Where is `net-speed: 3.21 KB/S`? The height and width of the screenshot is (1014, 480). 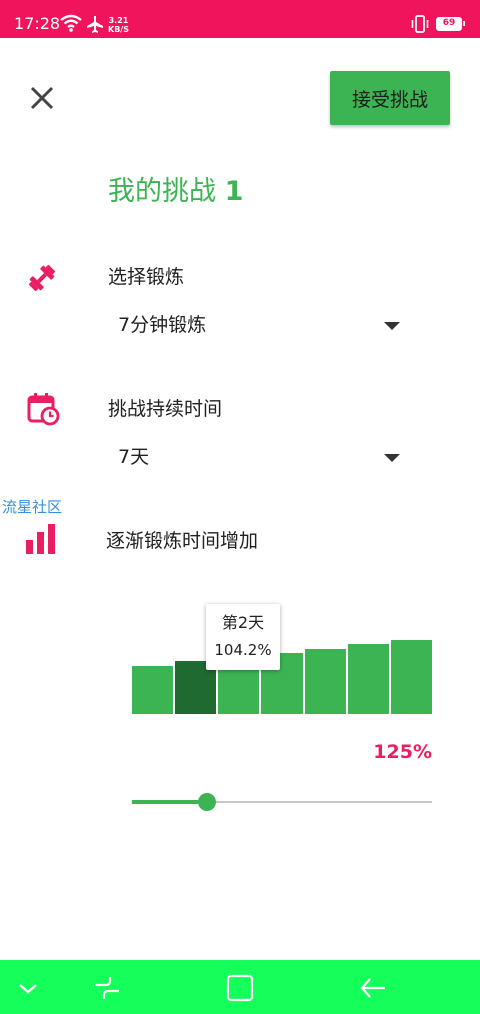
net-speed: 3.21 KB/S is located at coordinates (118, 25).